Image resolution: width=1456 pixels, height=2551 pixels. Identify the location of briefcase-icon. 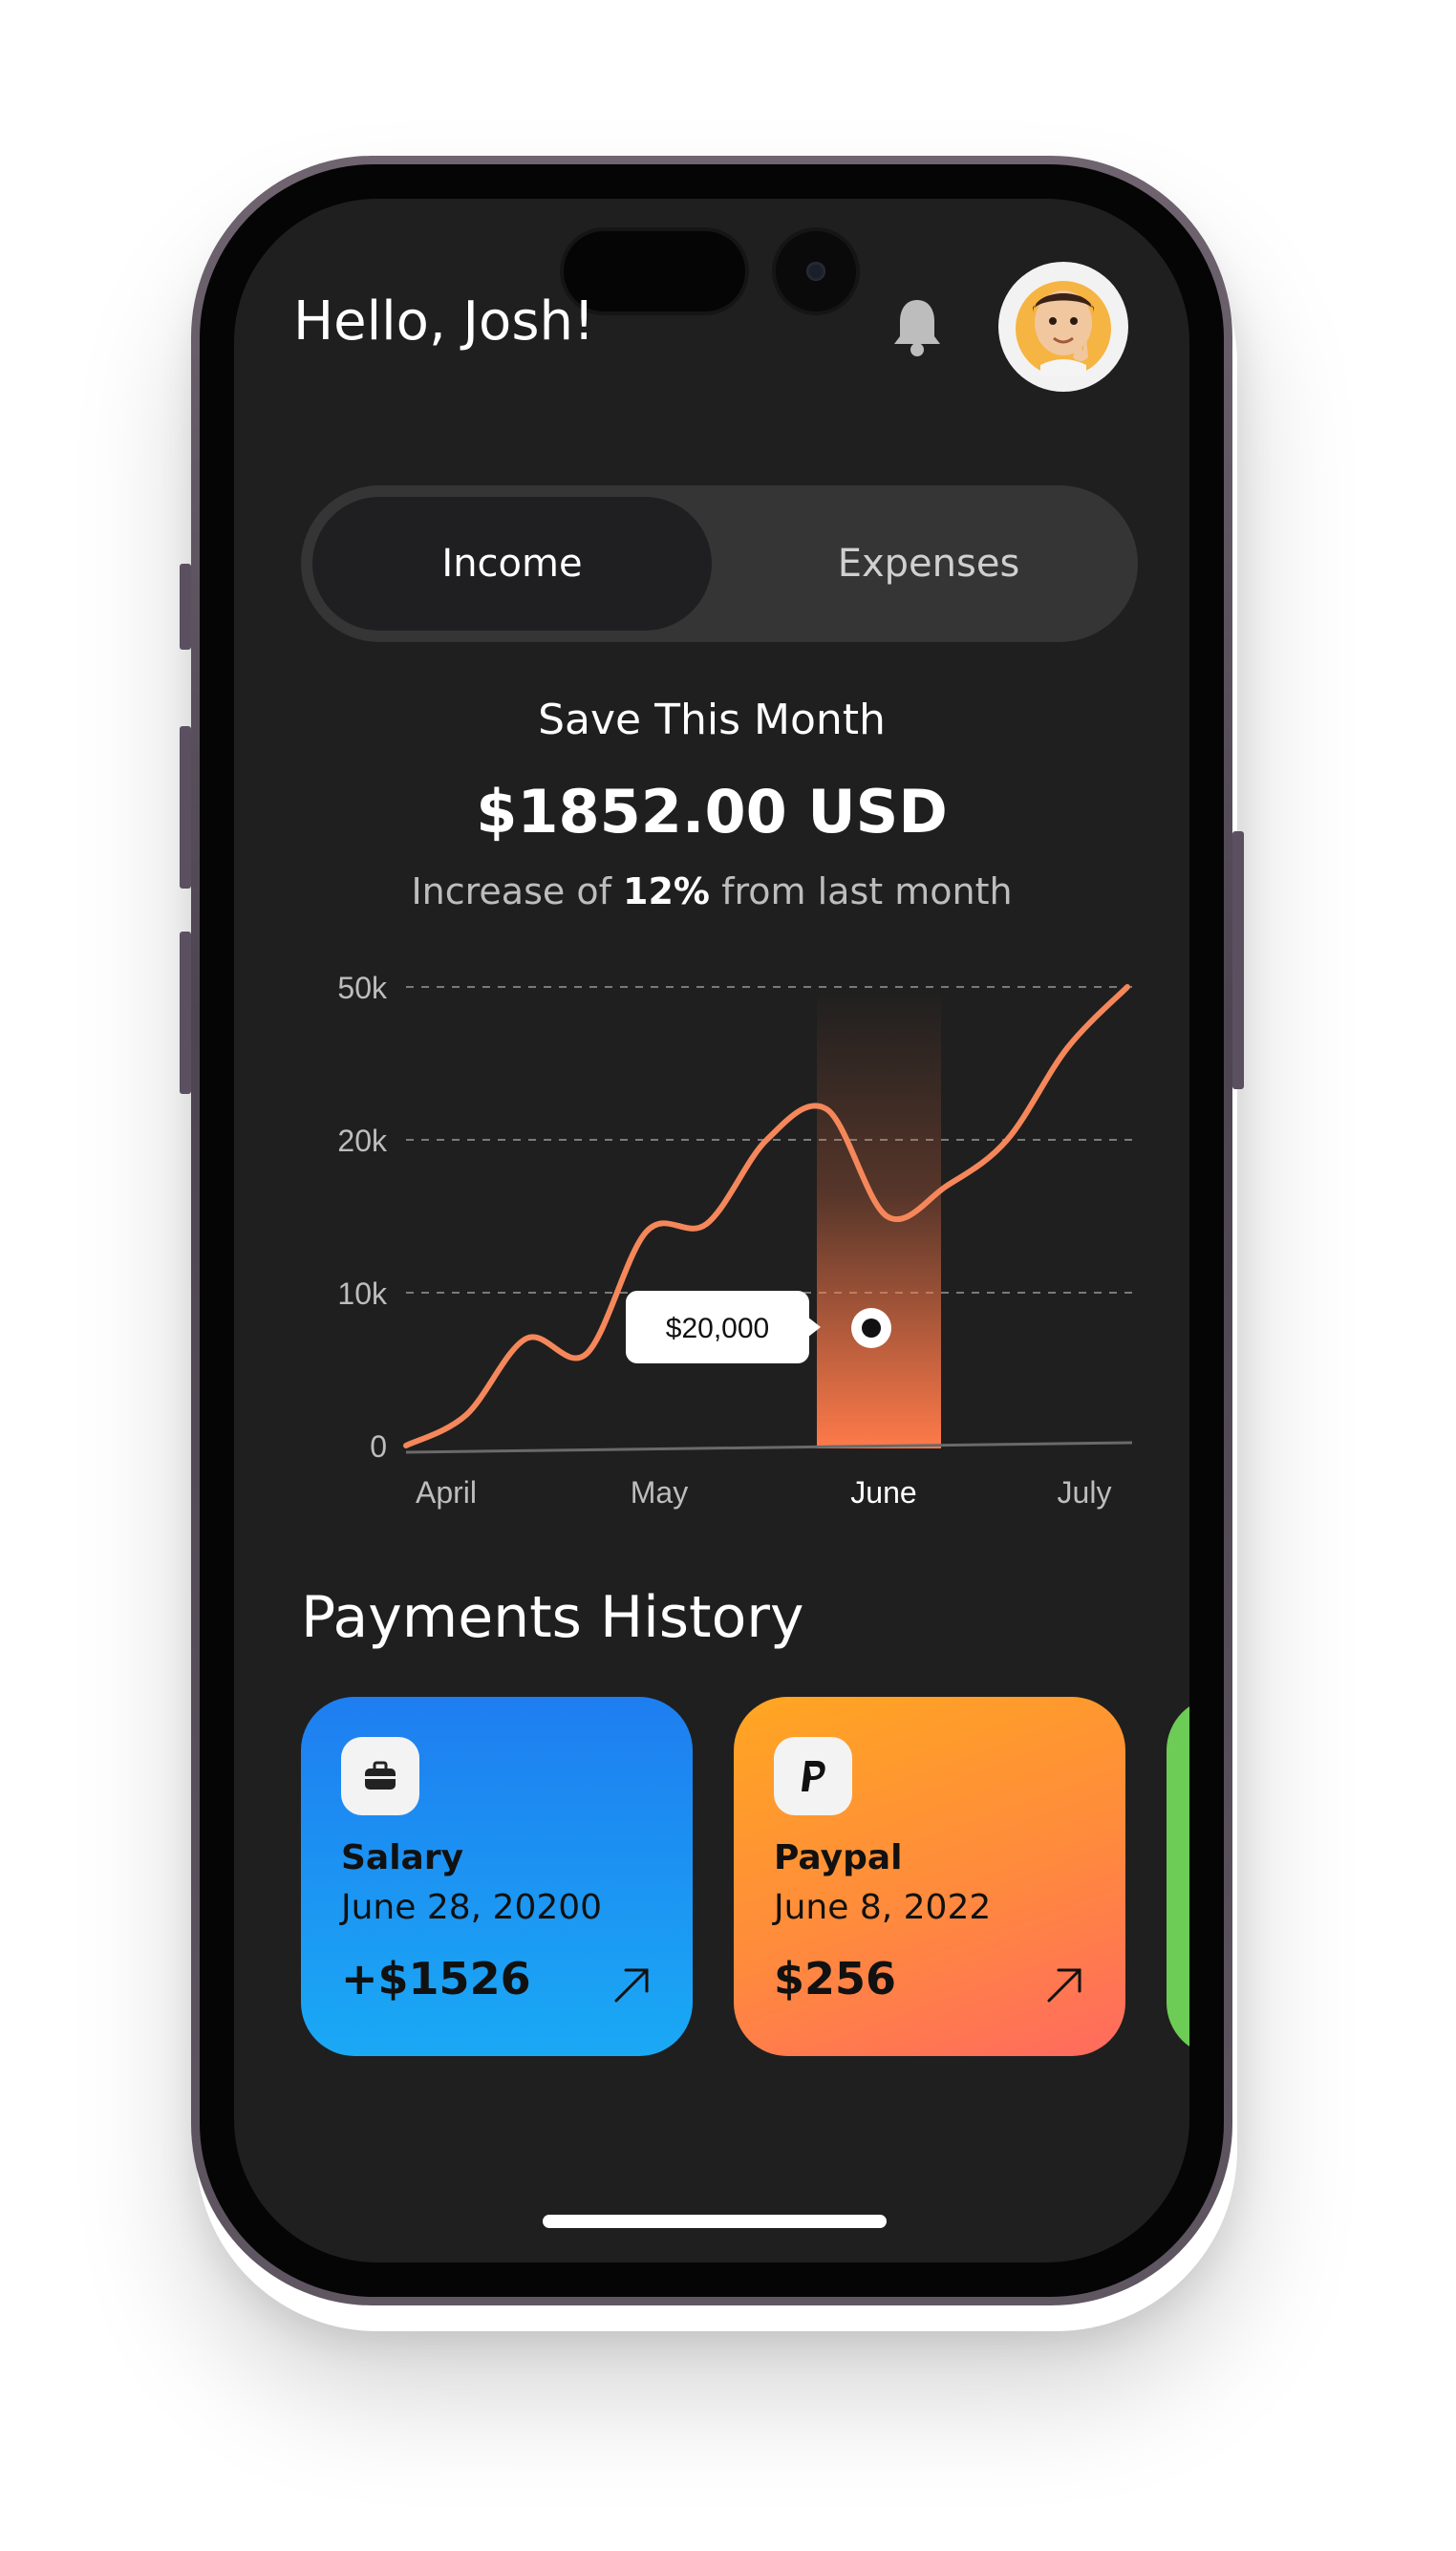
(380, 1776).